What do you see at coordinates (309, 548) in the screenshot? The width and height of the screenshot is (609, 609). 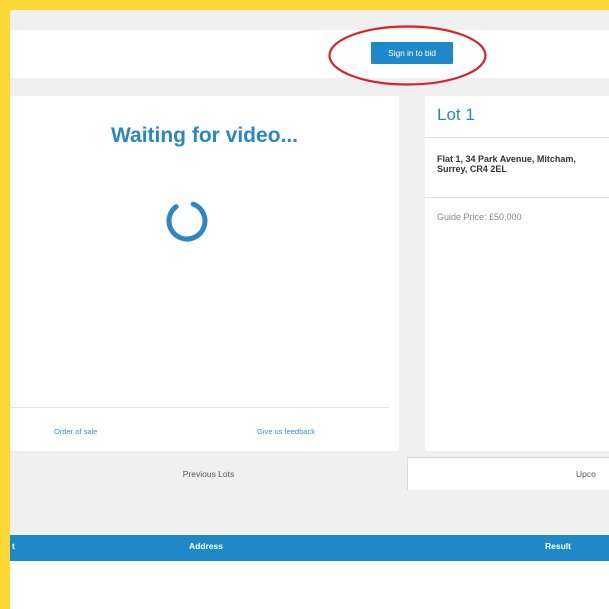 I see `lots-table-header` at bounding box center [309, 548].